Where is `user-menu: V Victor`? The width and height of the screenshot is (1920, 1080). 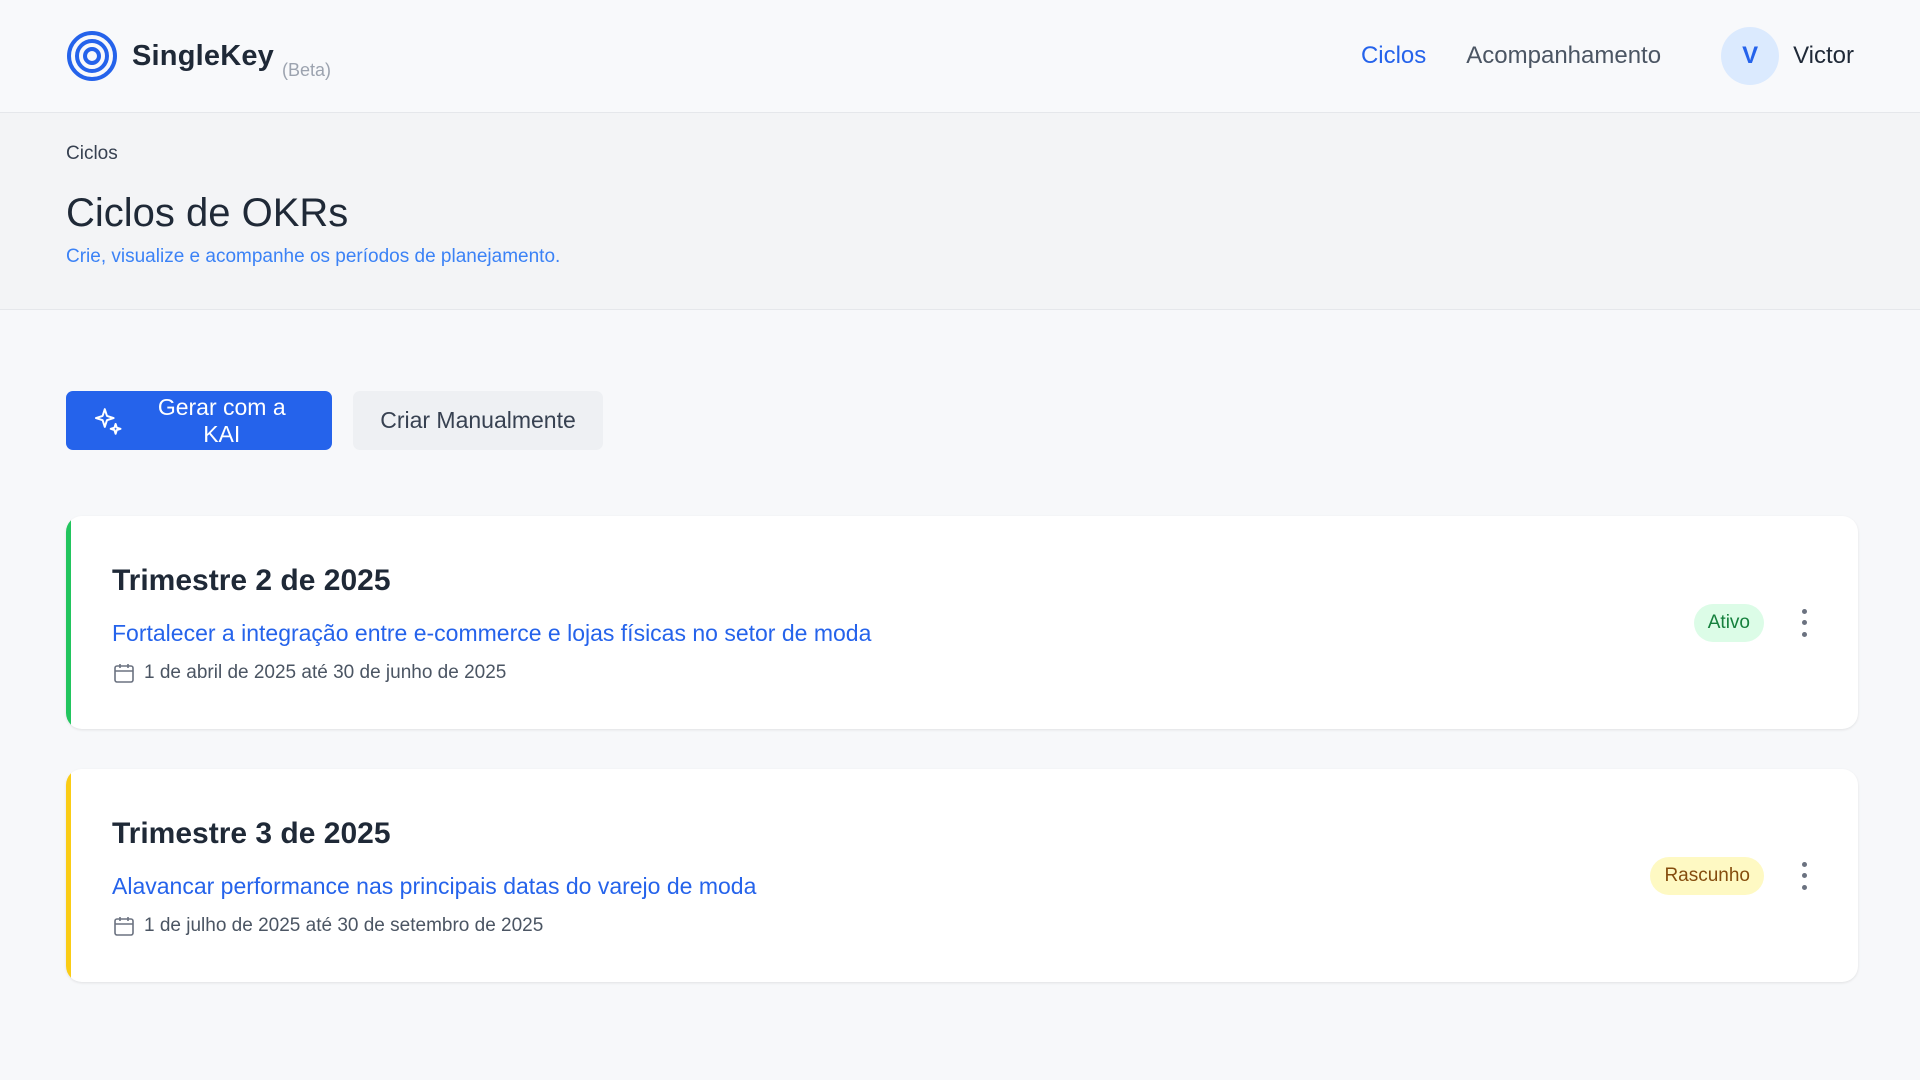
user-menu: V Victor is located at coordinates (1787, 56).